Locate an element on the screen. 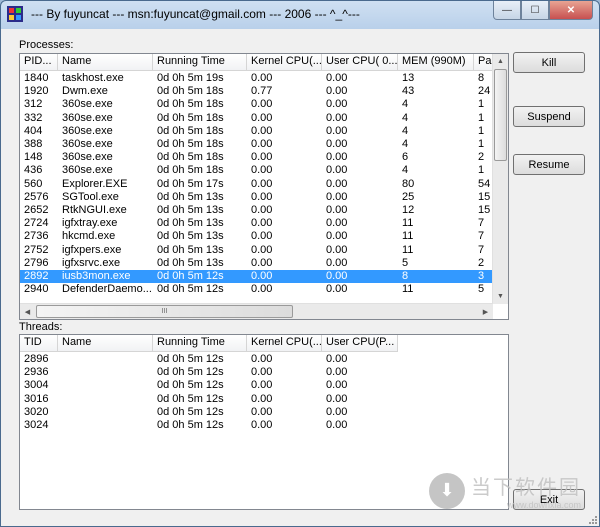 This screenshot has height=527, width=600. thread-row: 3024 0d 0h 5m 12s 0.00 0.00 is located at coordinates (209, 425).